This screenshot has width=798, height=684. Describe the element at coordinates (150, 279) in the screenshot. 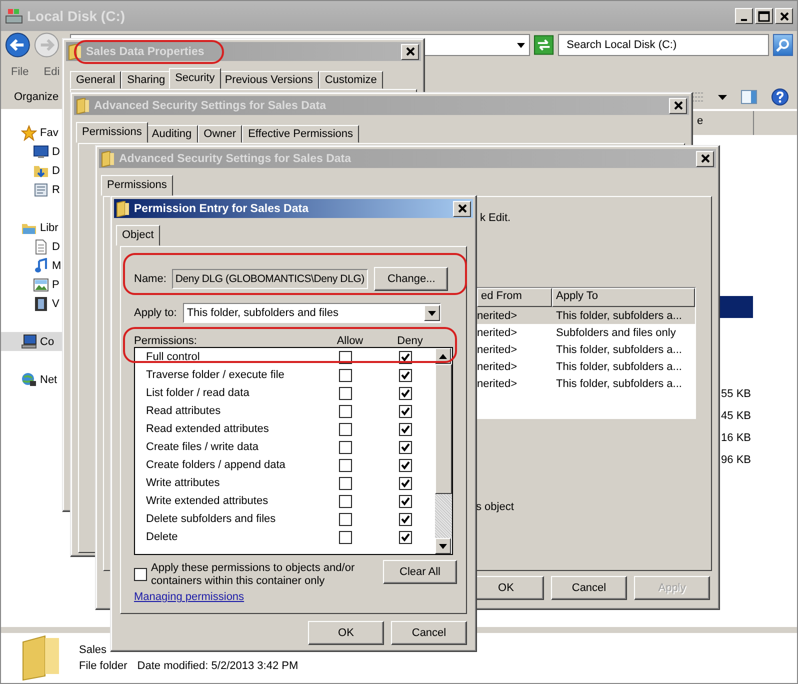

I see `name-label: Name:` at that location.